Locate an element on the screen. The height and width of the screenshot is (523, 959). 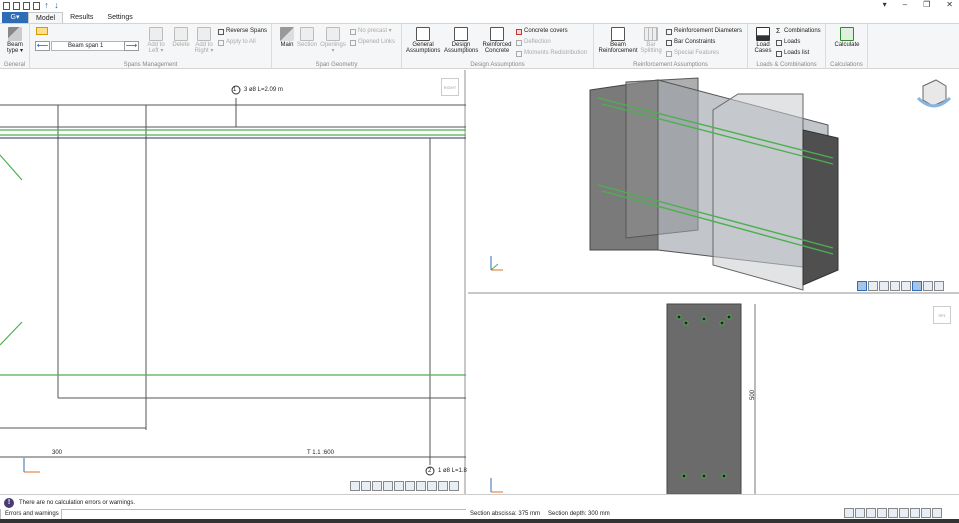
design-icon is located at coordinates (461, 34).